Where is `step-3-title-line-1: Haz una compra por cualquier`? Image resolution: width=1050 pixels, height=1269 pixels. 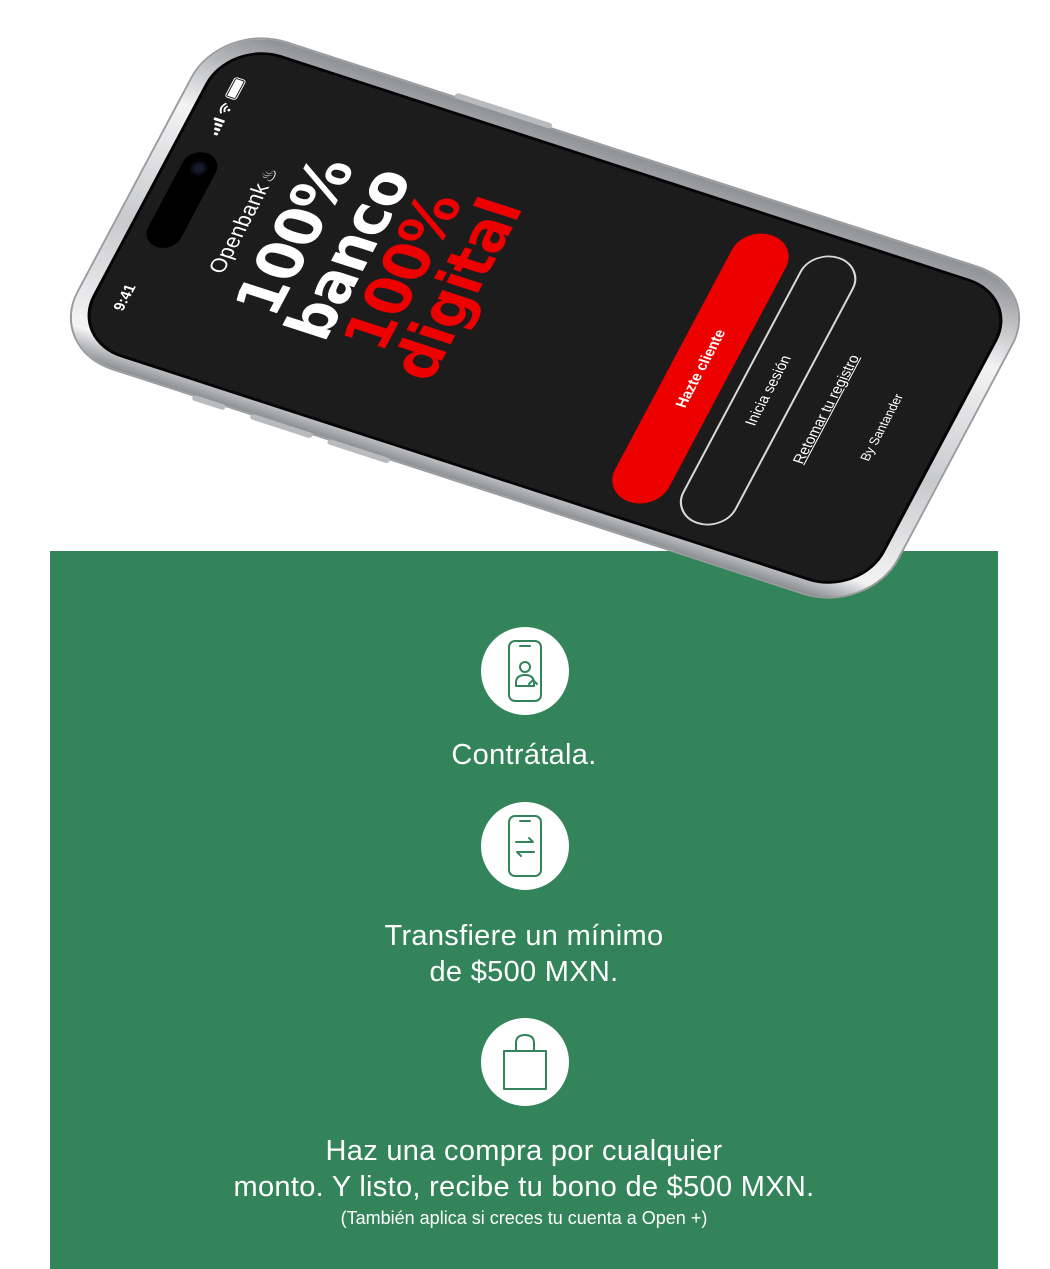
step-3-title-line-1: Haz una compra por cualquier is located at coordinates (524, 1151).